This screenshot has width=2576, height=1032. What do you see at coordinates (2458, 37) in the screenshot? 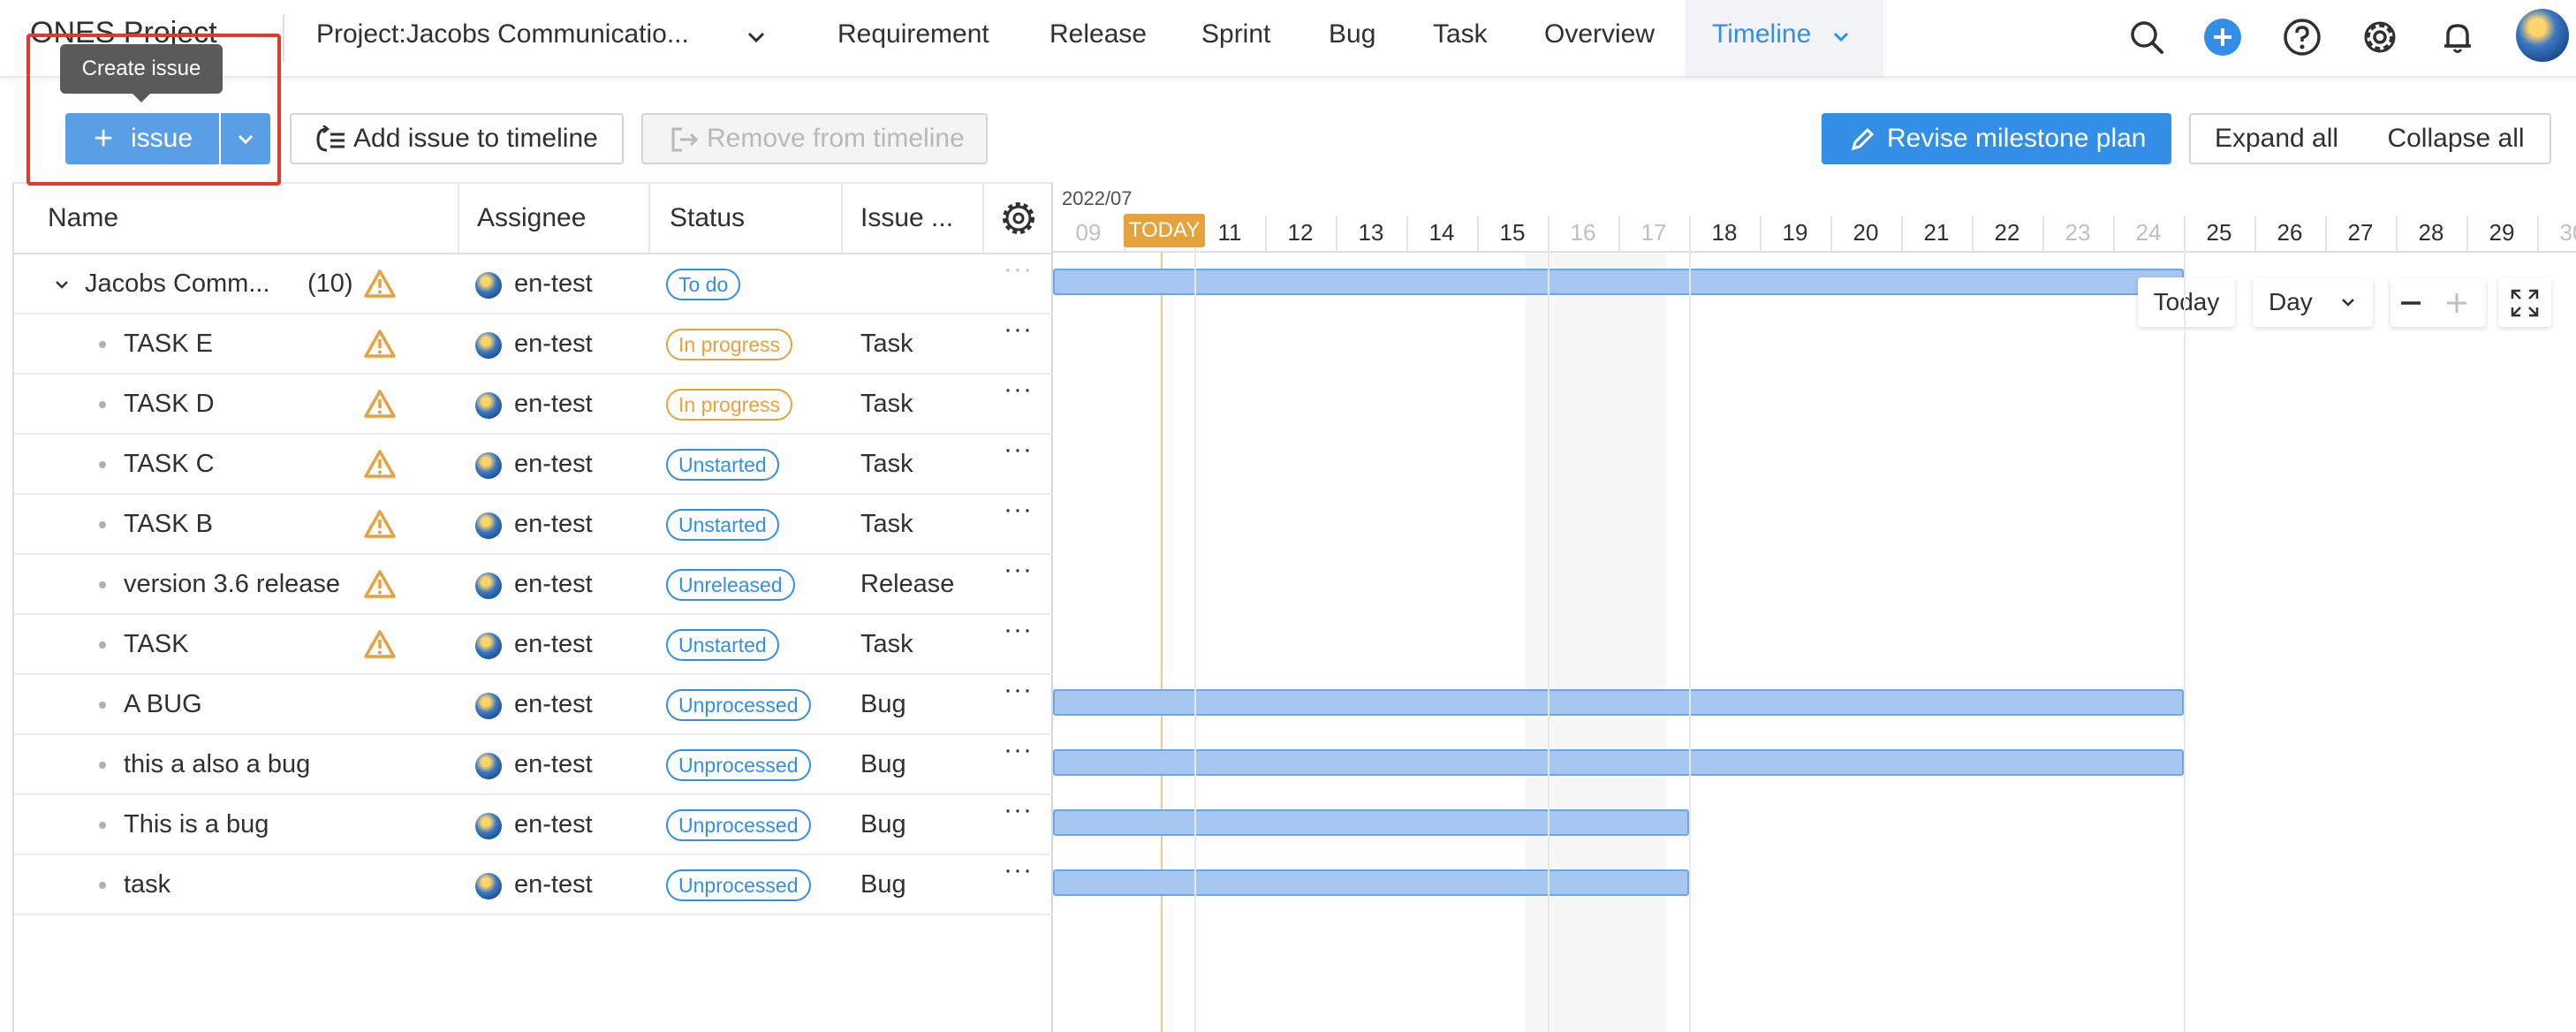
I see `bell-icon` at bounding box center [2458, 37].